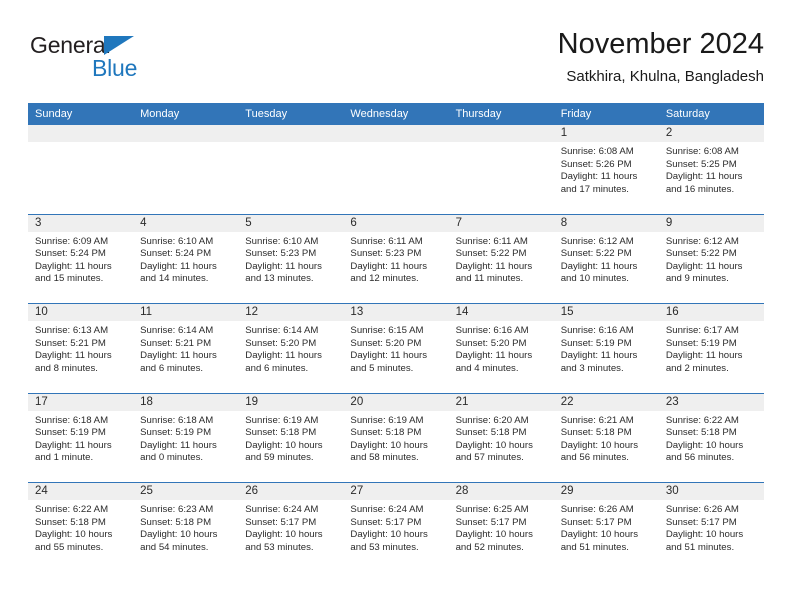 The image size is (792, 612). I want to click on sunrise-text: Sunrise: 6:09 AM, so click(72, 241).